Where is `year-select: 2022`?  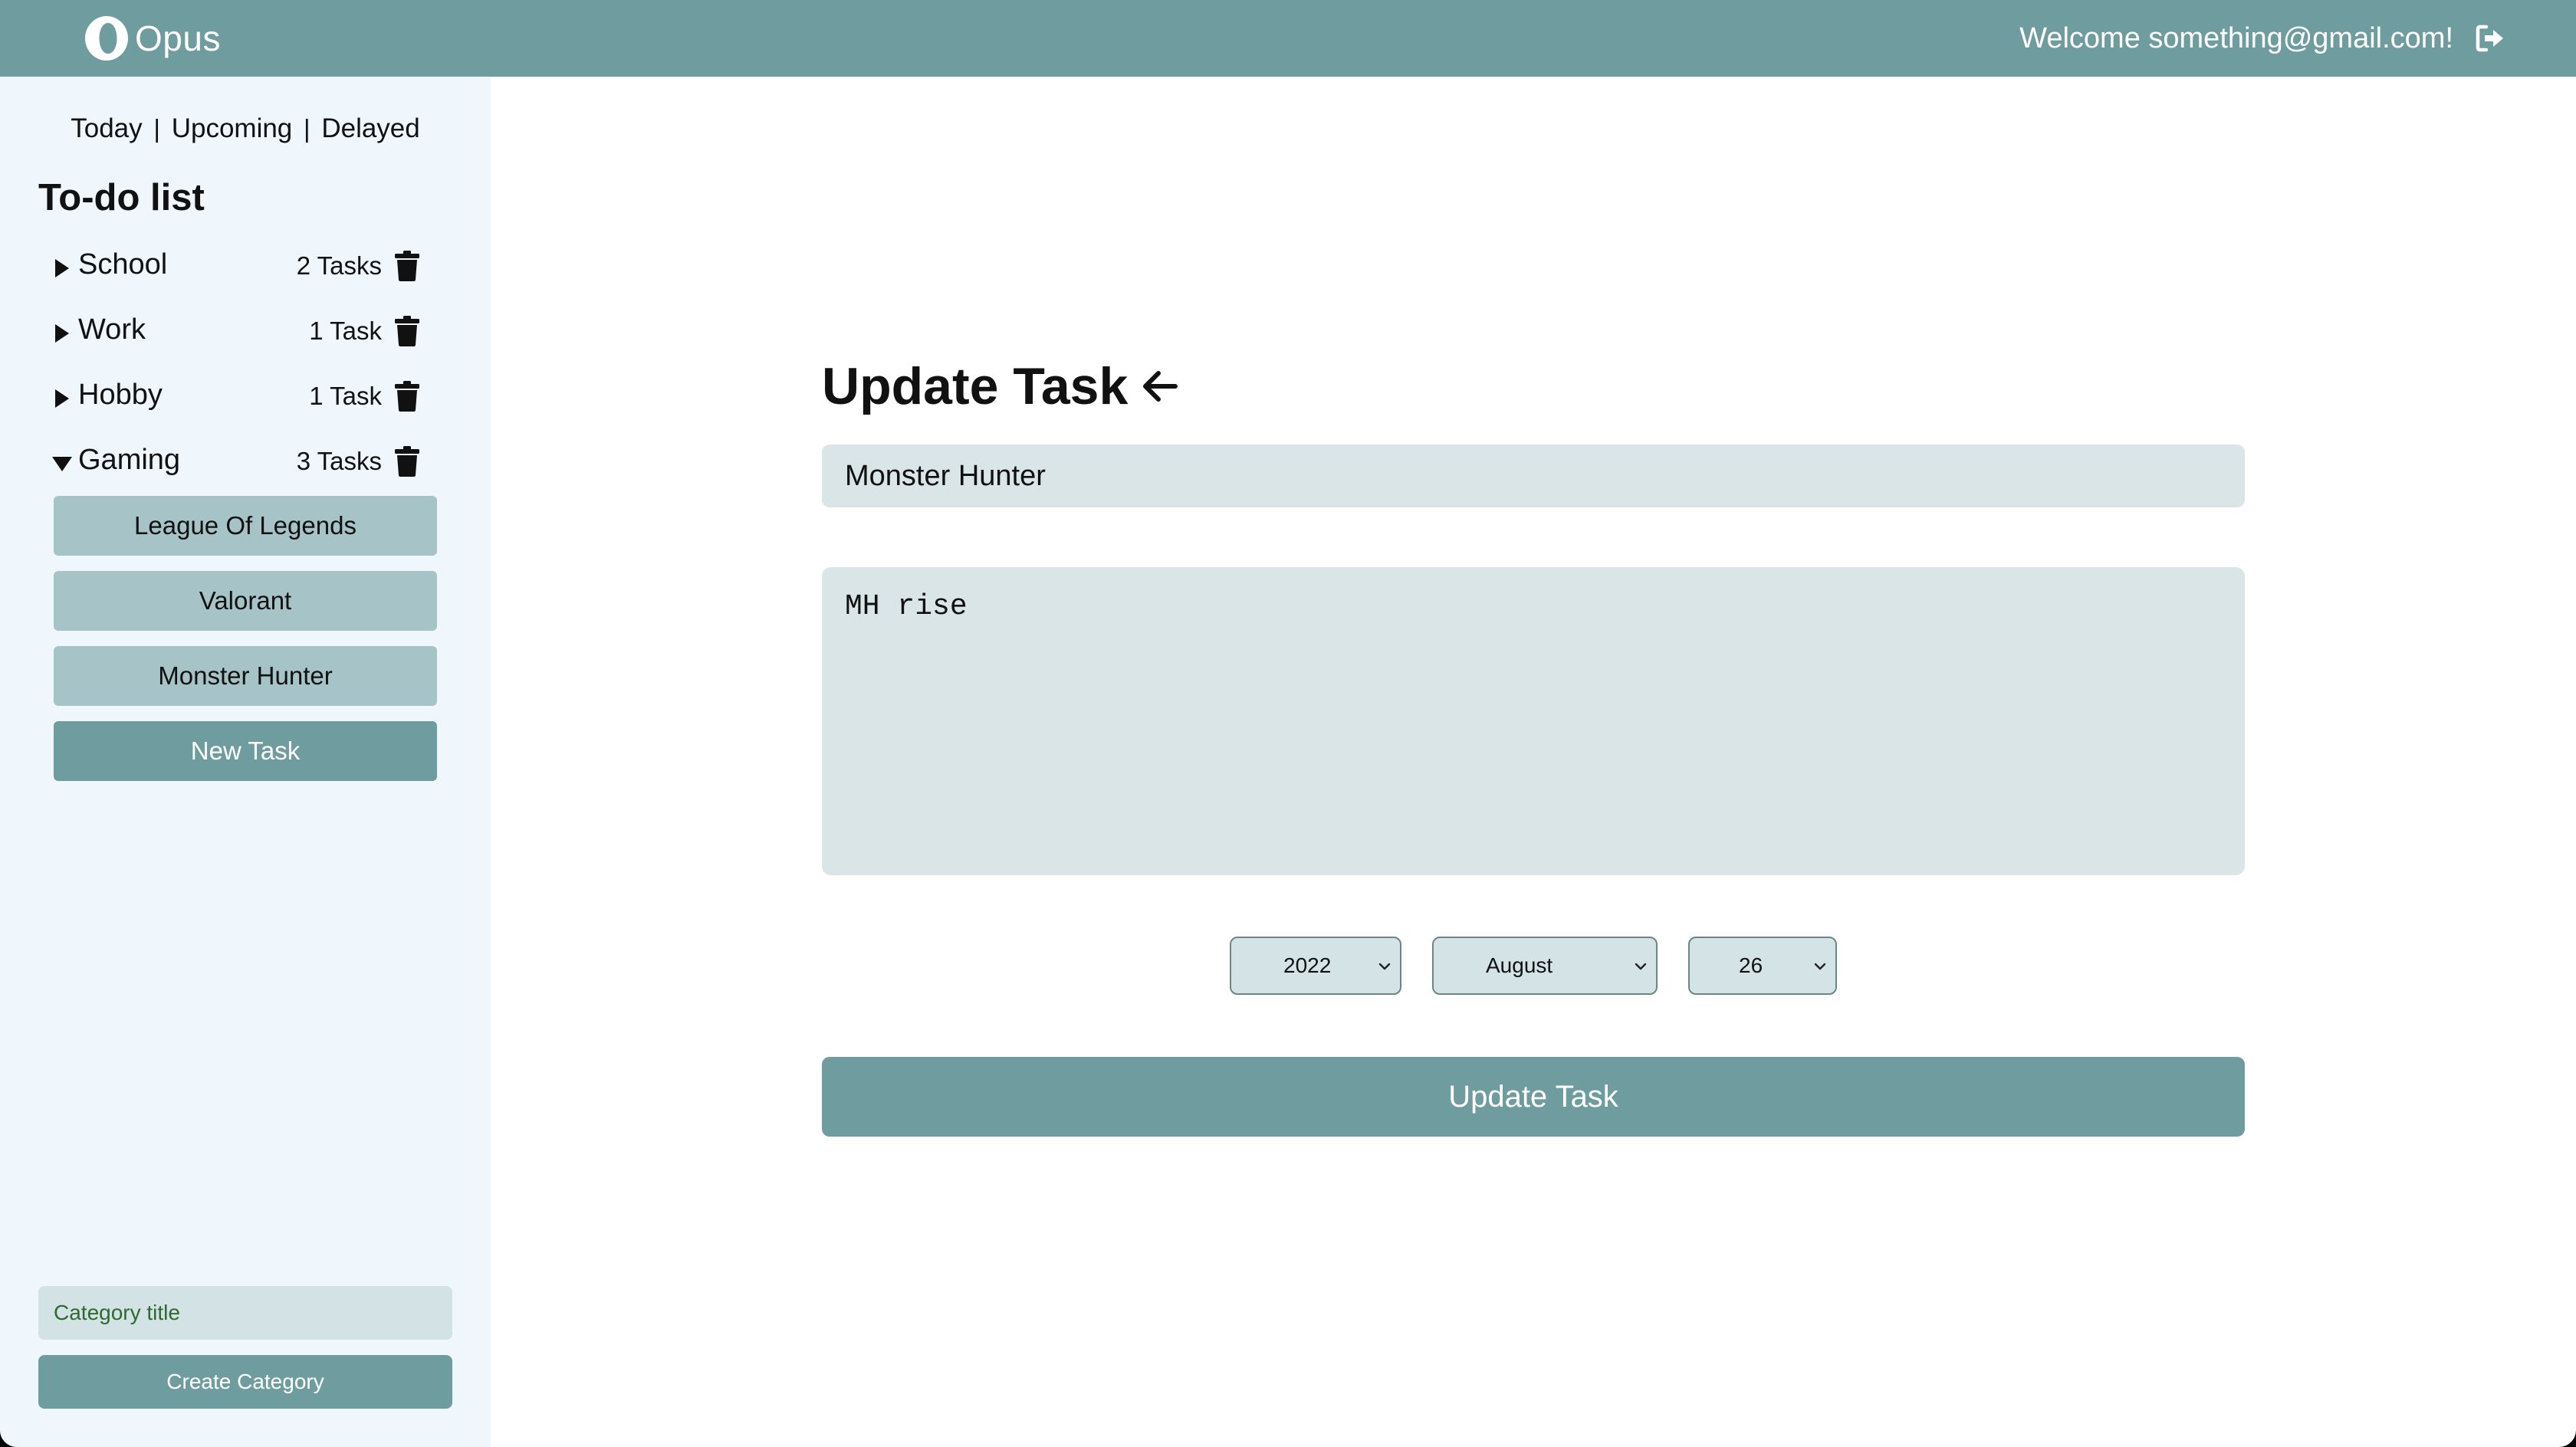 year-select: 2022 is located at coordinates (1315, 966).